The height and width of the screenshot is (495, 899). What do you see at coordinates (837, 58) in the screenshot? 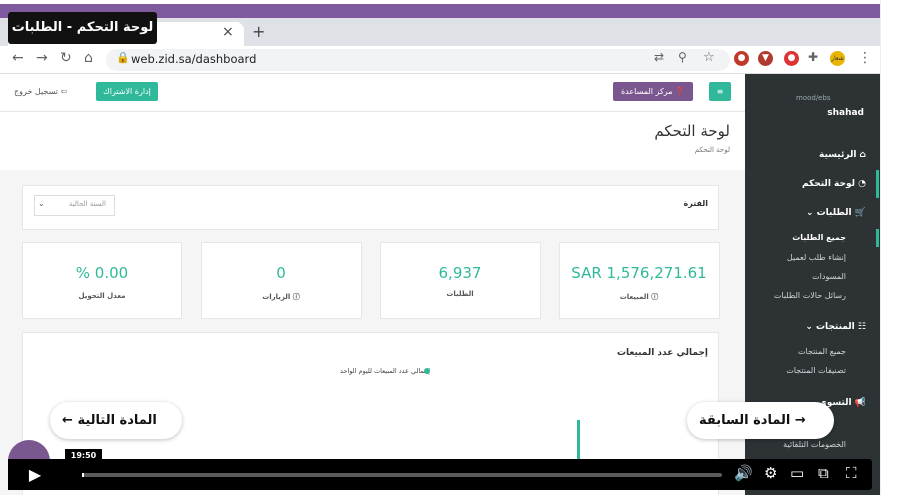
I see `profile-avatar: شعار` at bounding box center [837, 58].